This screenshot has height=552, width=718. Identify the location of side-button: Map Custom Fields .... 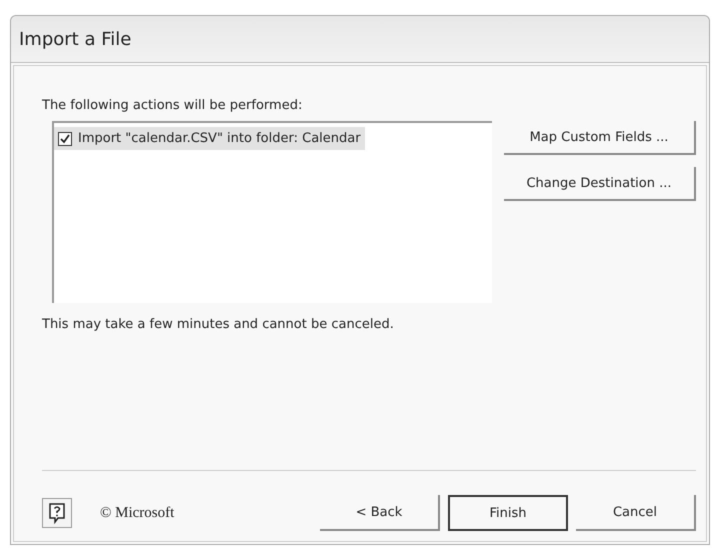
(600, 138).